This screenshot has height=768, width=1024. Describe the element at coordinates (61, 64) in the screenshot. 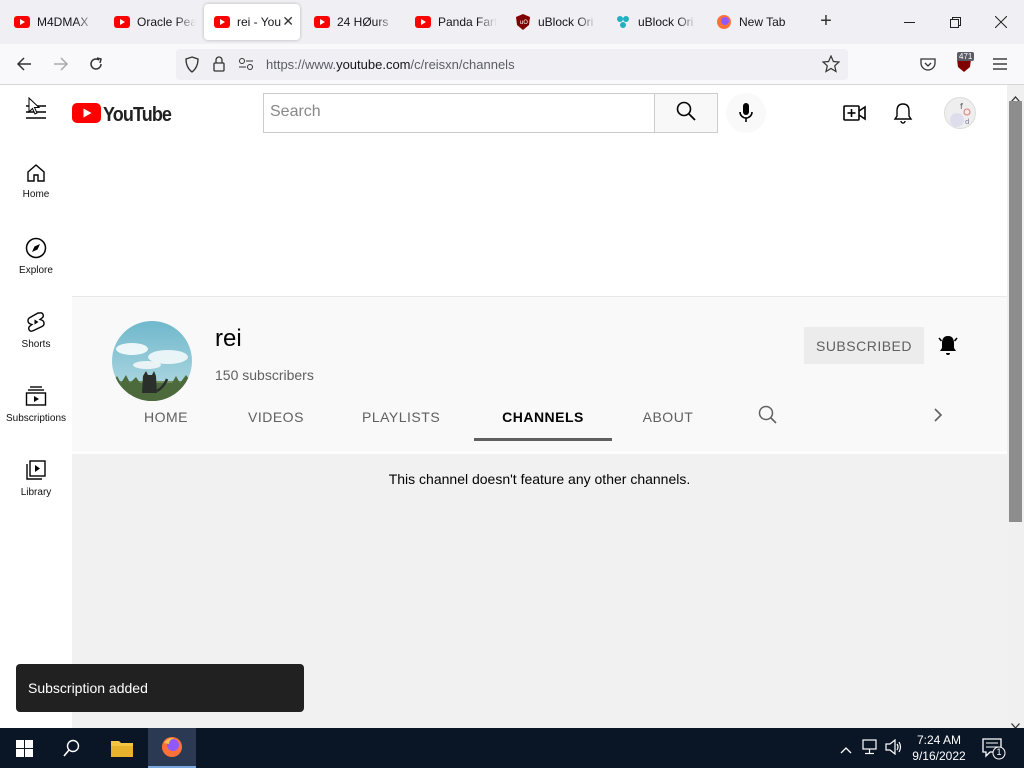

I see `forward-arrow-icon` at that location.